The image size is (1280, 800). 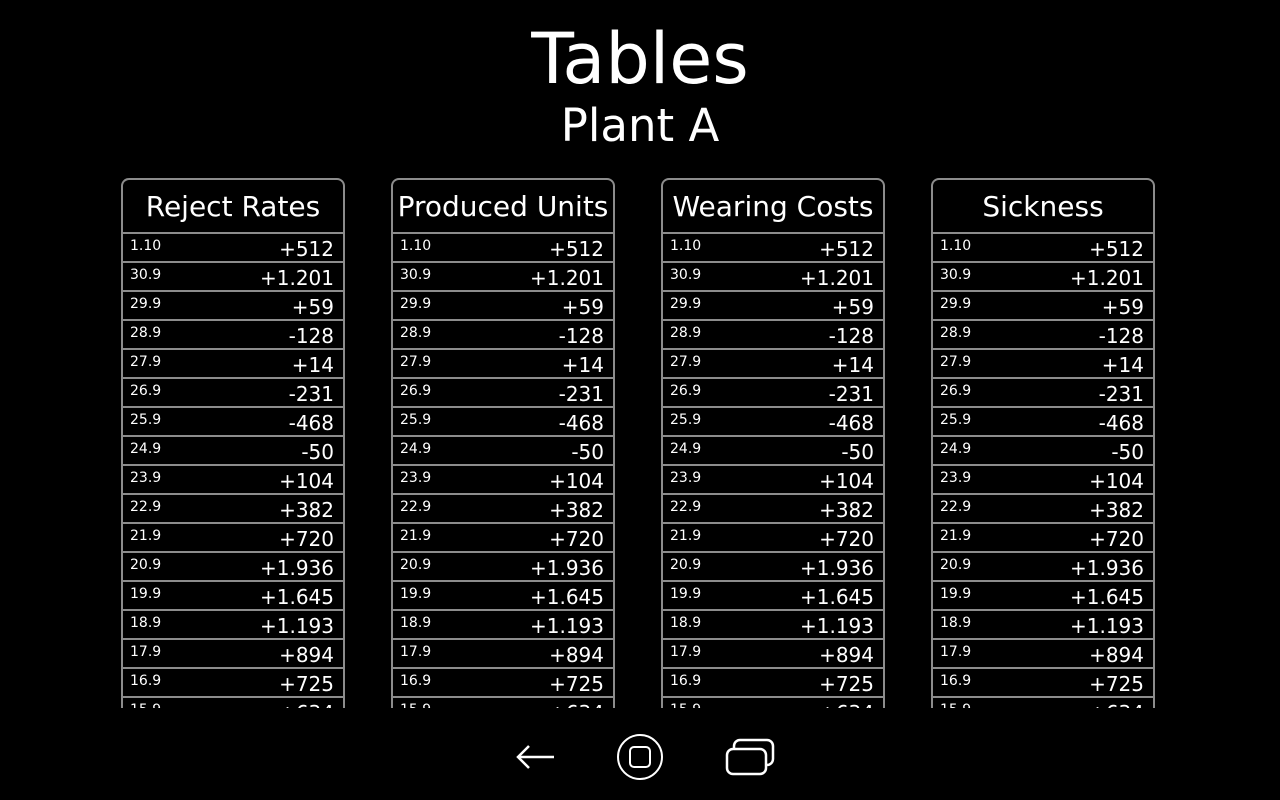 I want to click on navigation-bar, so click(x=640, y=760).